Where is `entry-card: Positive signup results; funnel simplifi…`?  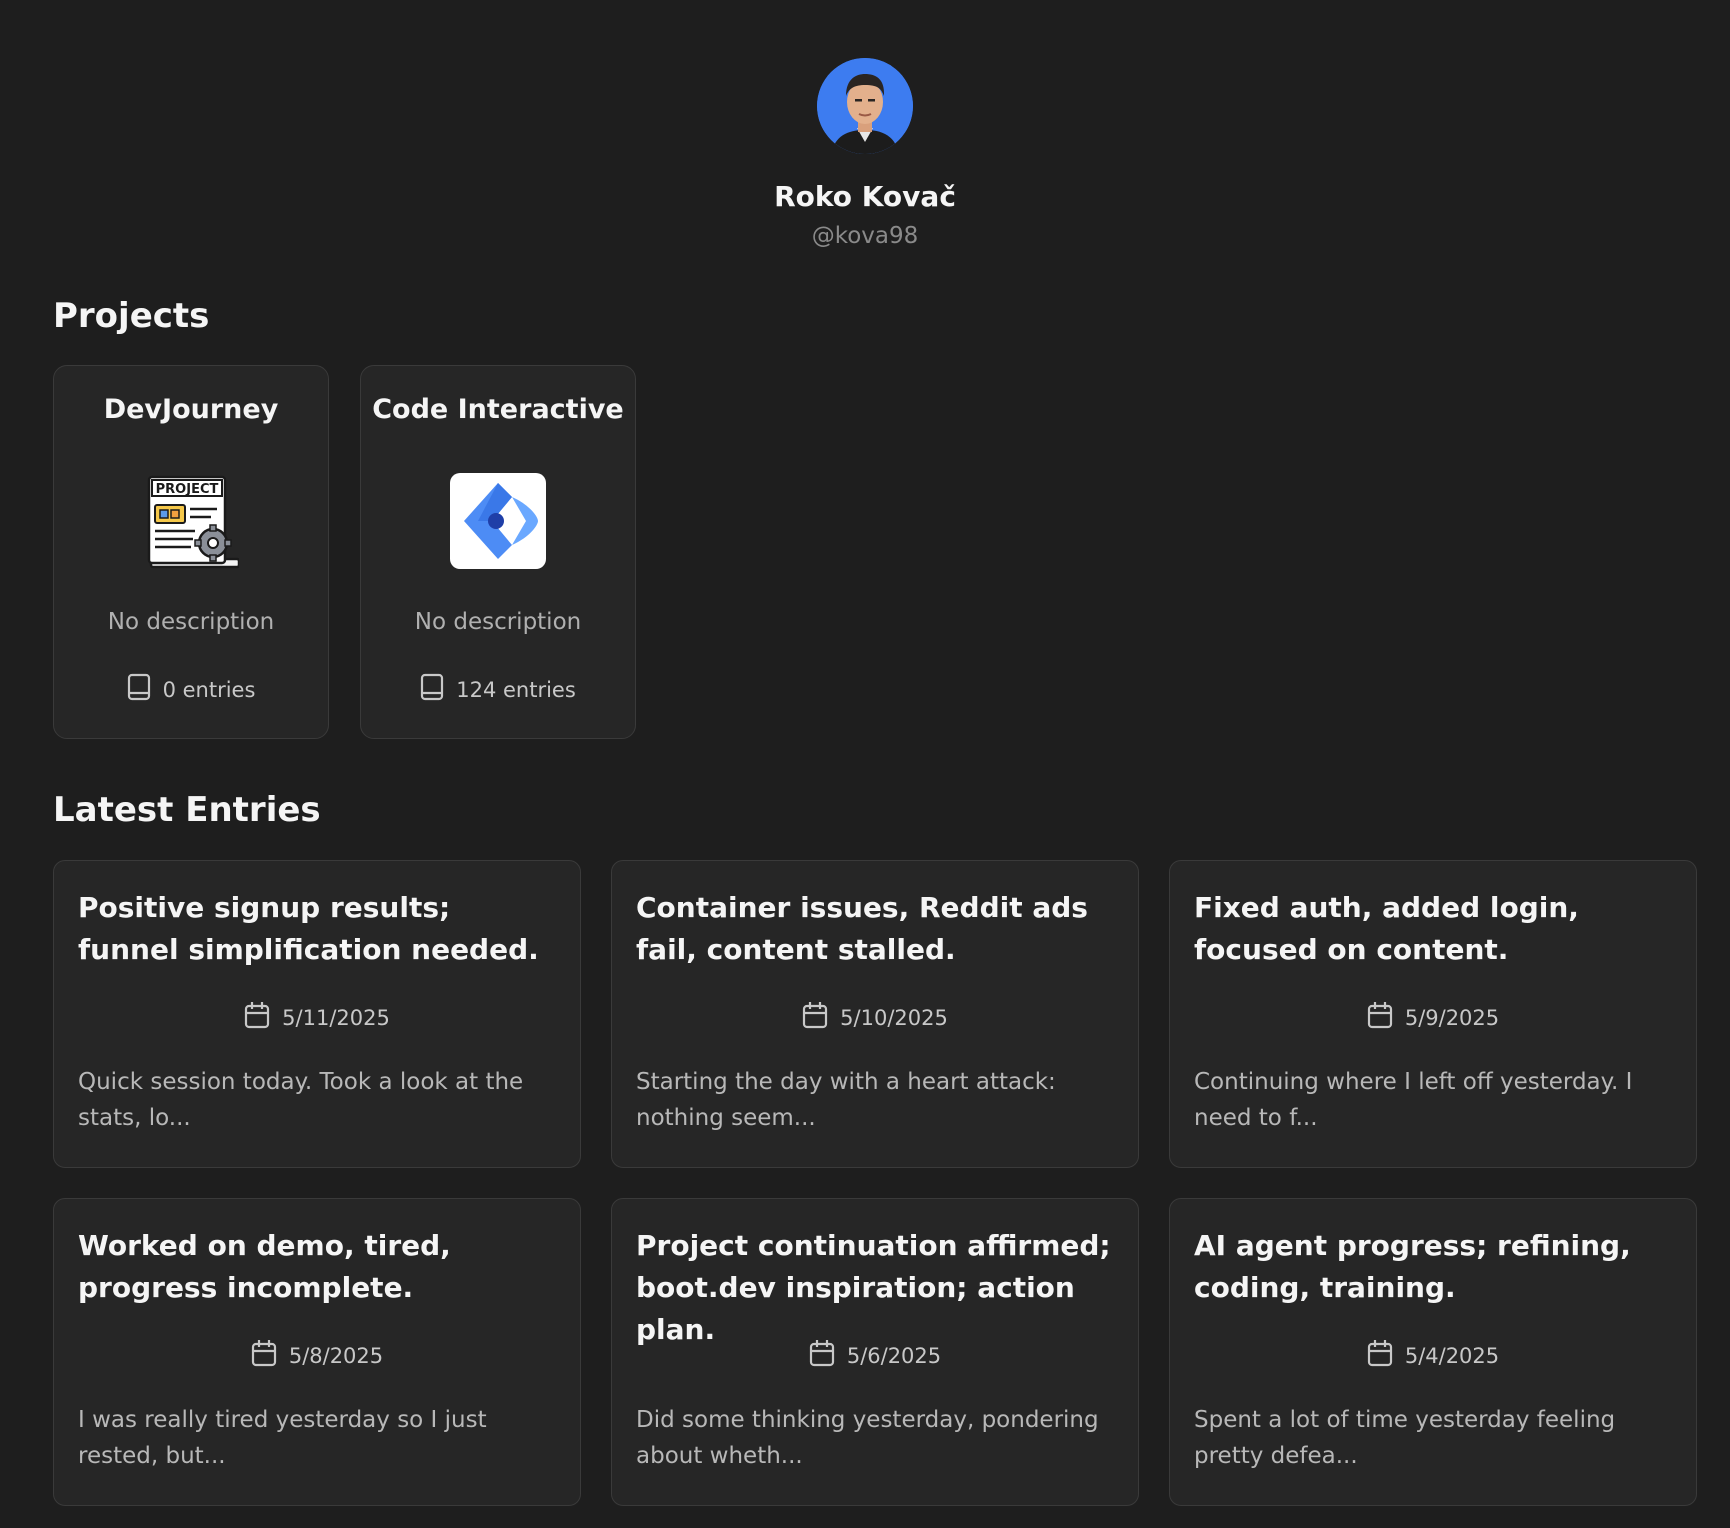
entry-card: Positive signup results; funnel simplifi… is located at coordinates (317, 1014).